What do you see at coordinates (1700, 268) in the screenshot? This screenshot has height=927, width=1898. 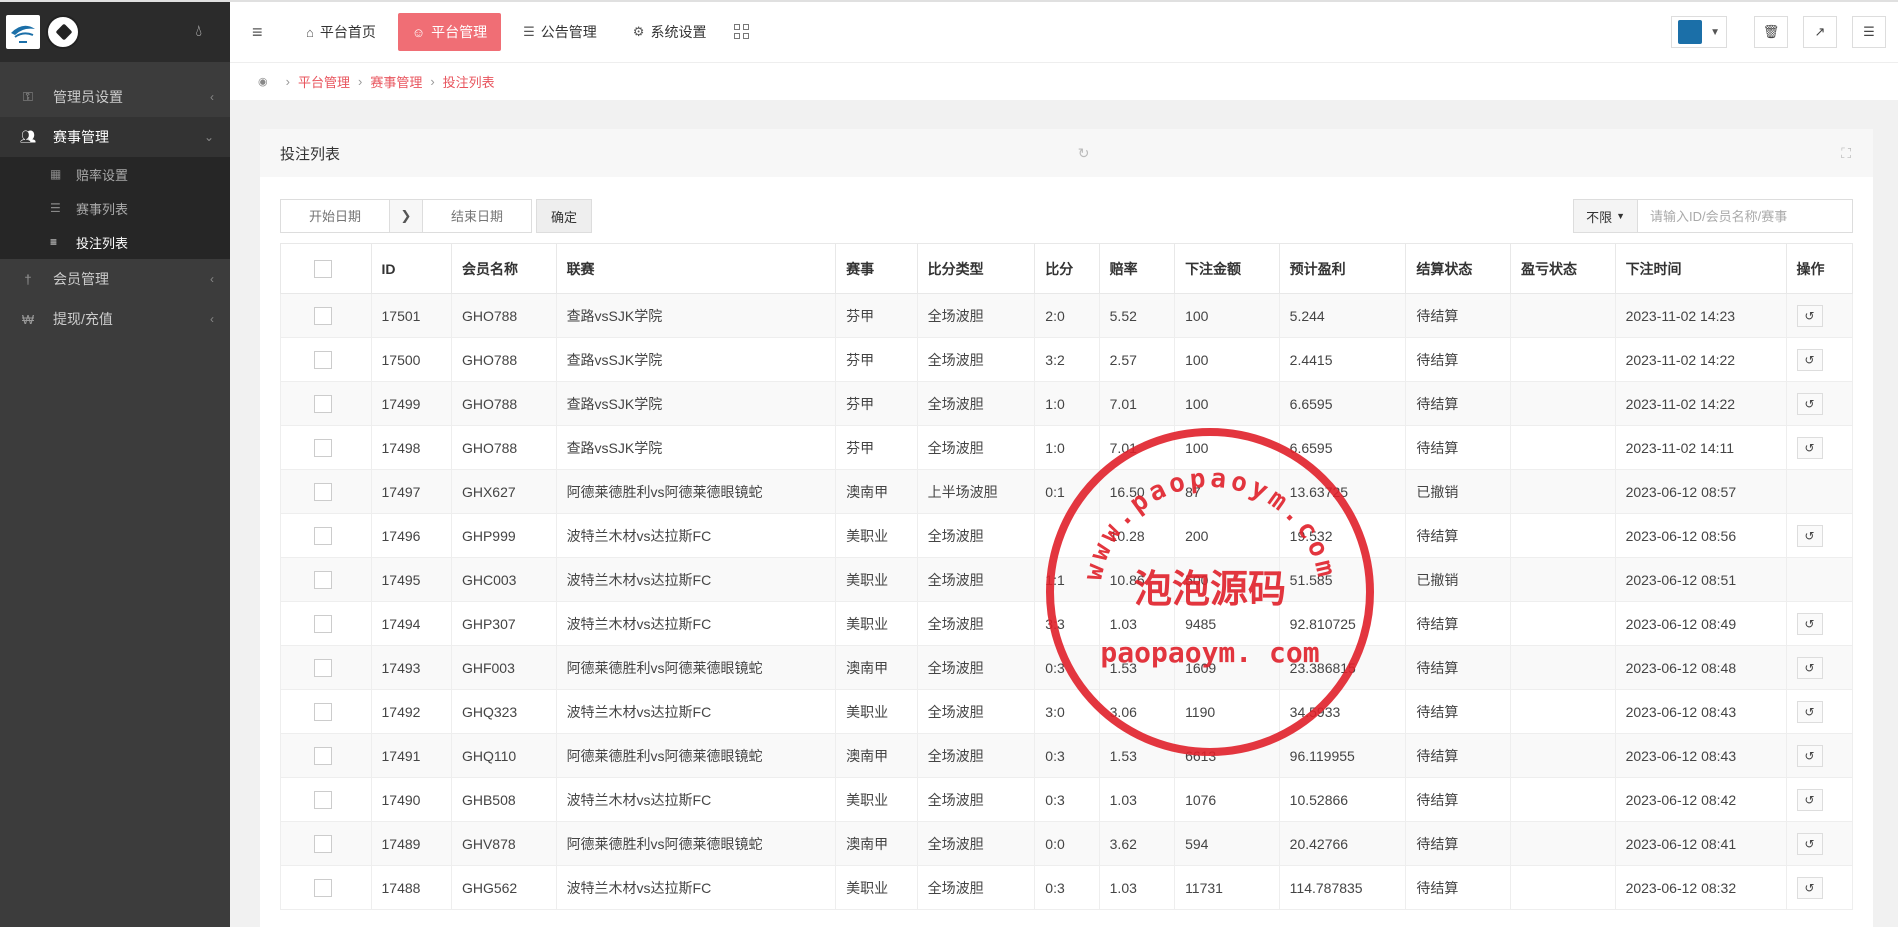 I see `column-header: 下注时间` at bounding box center [1700, 268].